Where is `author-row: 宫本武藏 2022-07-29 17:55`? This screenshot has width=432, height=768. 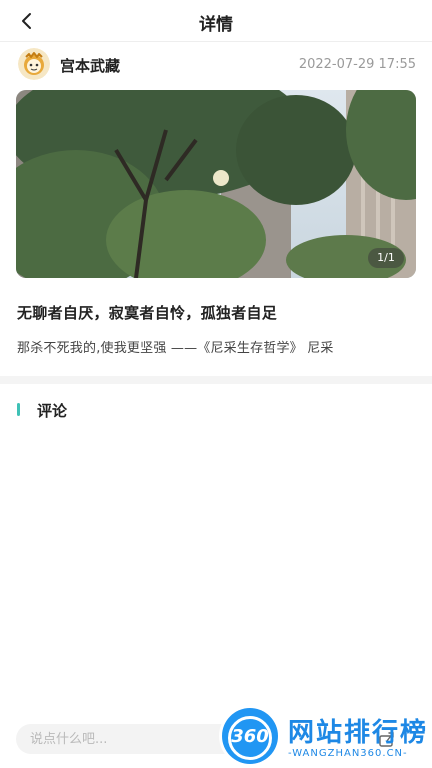 author-row: 宫本武藏 2022-07-29 17:55 is located at coordinates (216, 64).